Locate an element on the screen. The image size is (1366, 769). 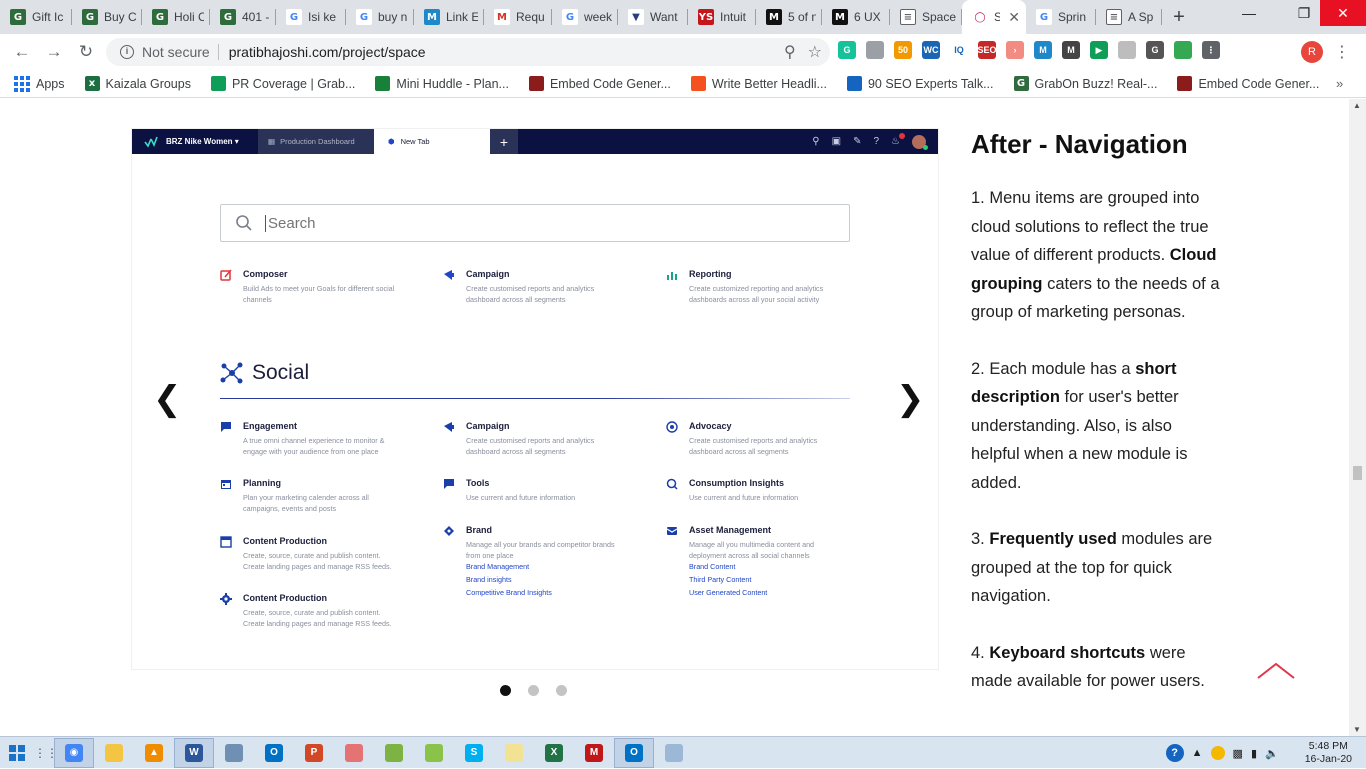
taskbar-skype: S is located at coordinates (474, 753).